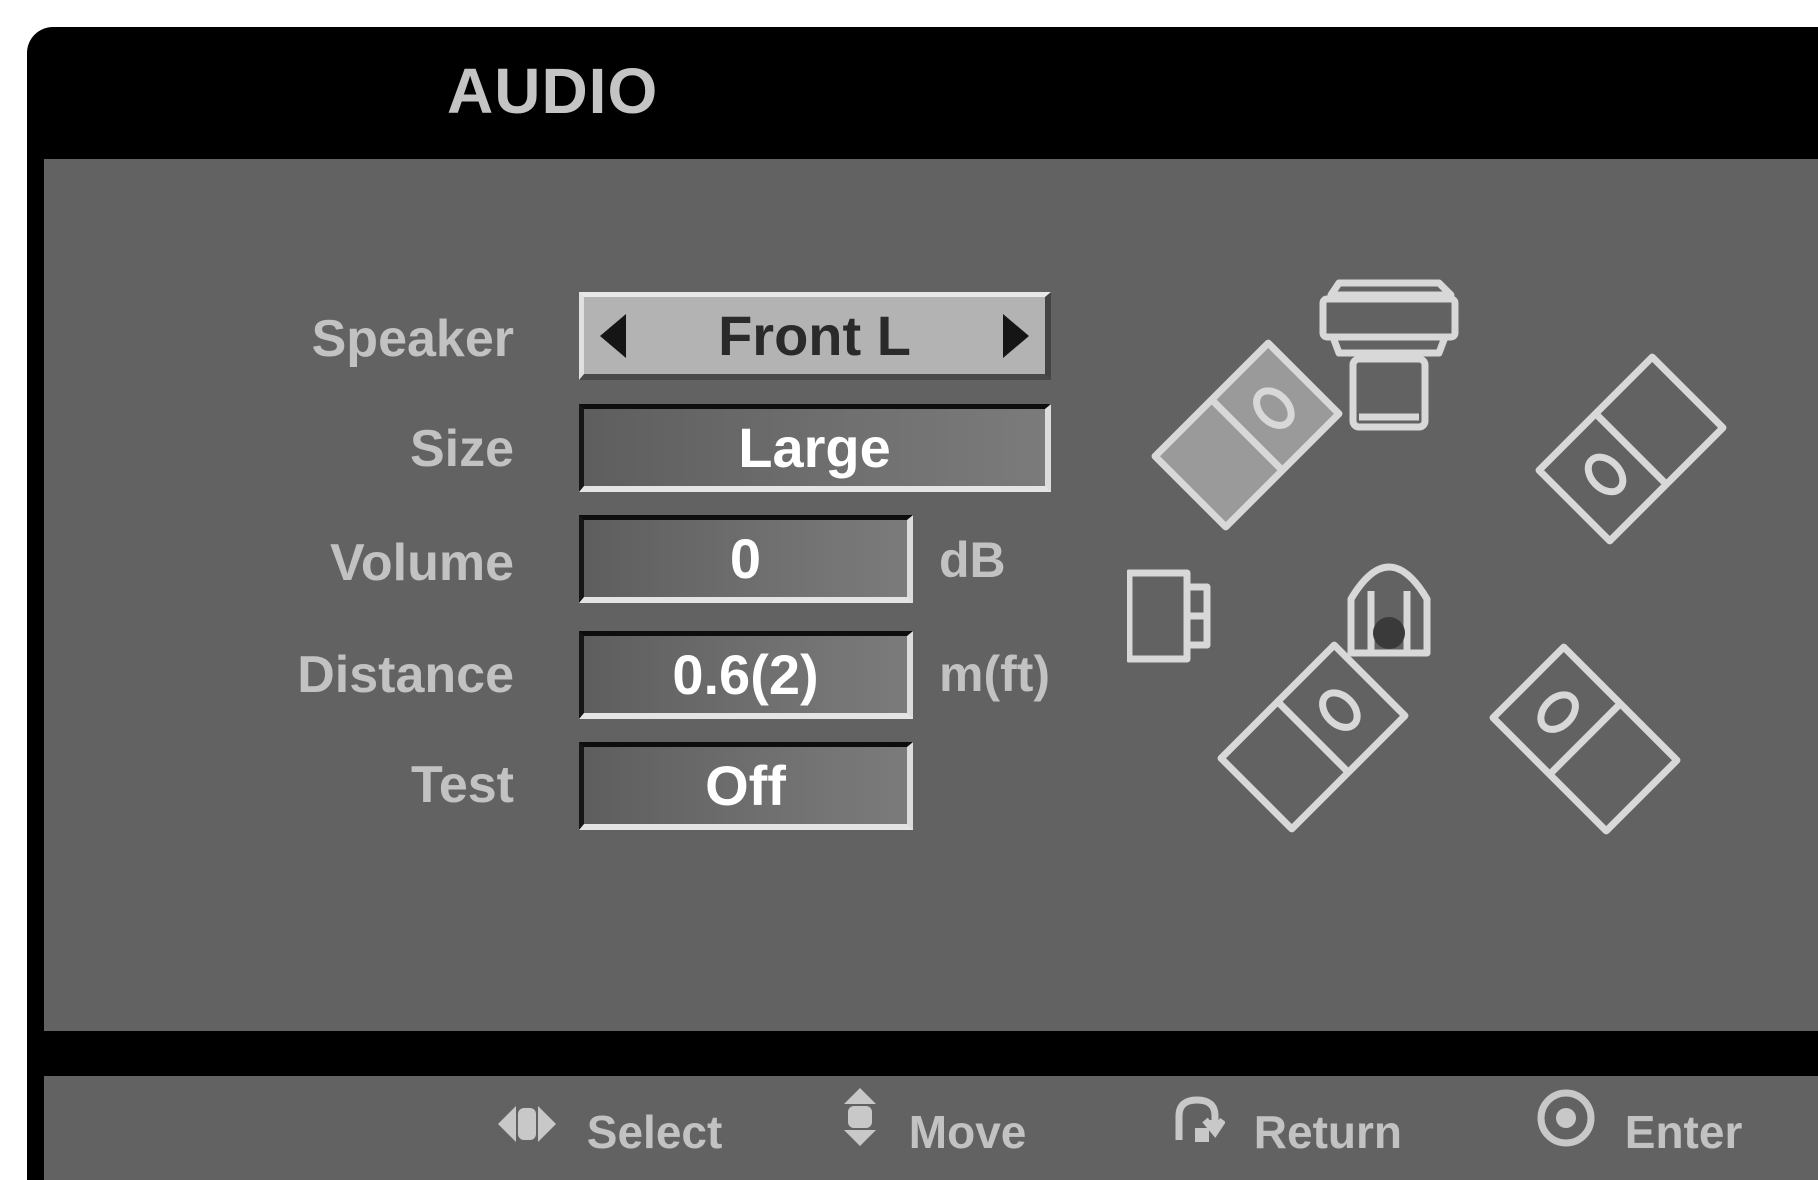 The width and height of the screenshot is (1818, 1180). What do you see at coordinates (1389, 355) in the screenshot?
I see `center-speaker-icon` at bounding box center [1389, 355].